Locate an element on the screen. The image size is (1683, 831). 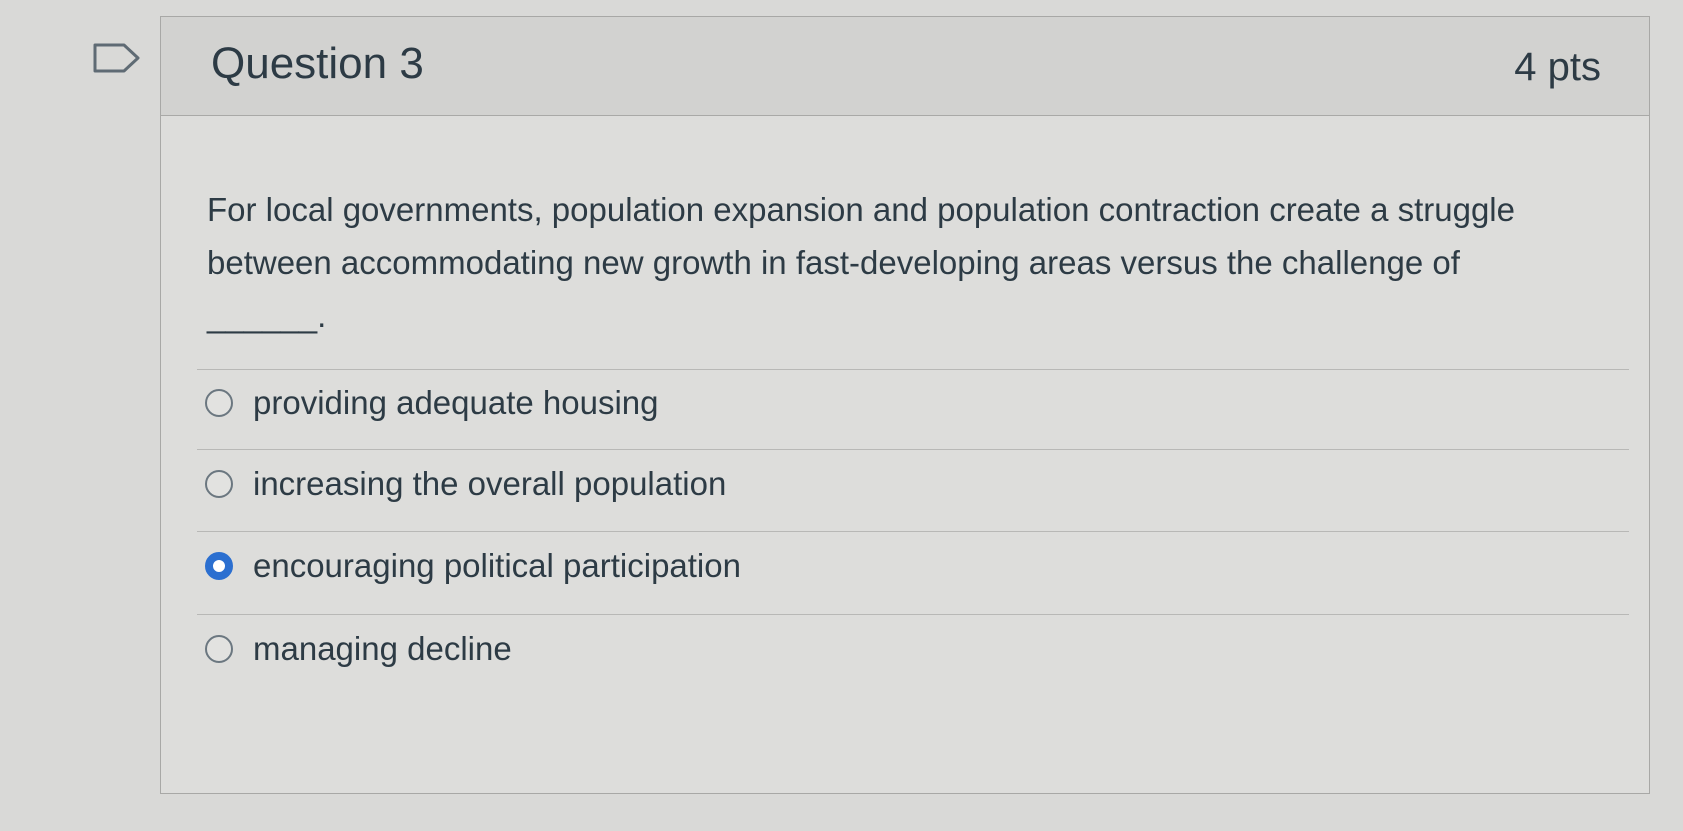
answers-divider is located at coordinates (913, 369).